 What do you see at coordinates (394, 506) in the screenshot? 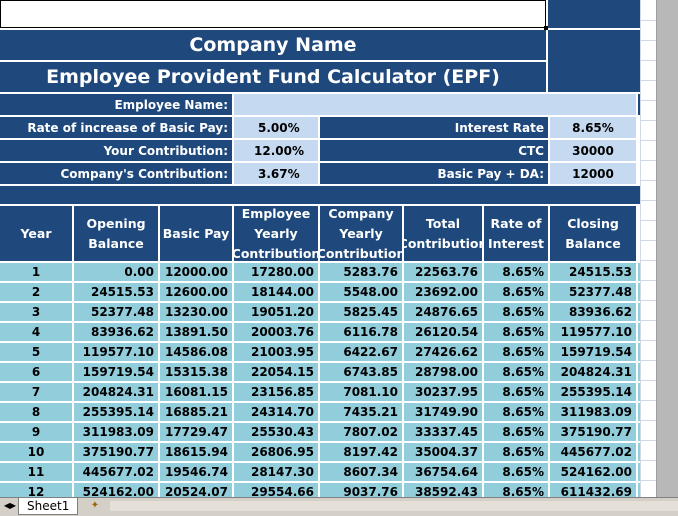
I see `horizontal-scrollbar` at bounding box center [394, 506].